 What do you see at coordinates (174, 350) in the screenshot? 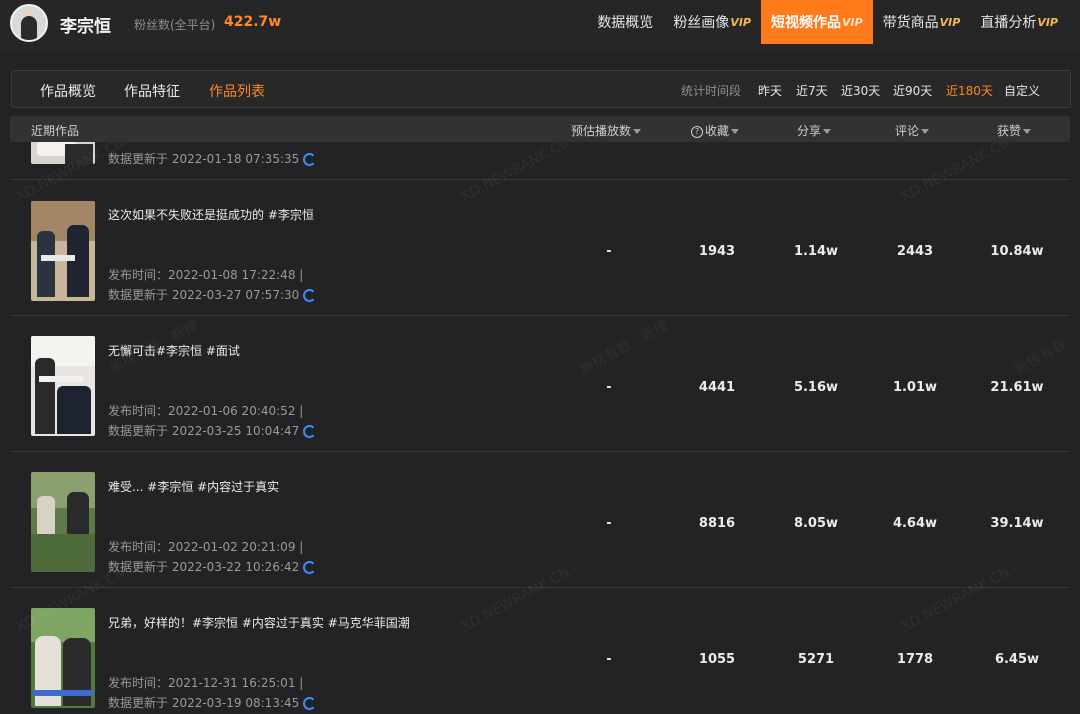
I see `video-title: 无懈可击#李宗恒 #面试` at bounding box center [174, 350].